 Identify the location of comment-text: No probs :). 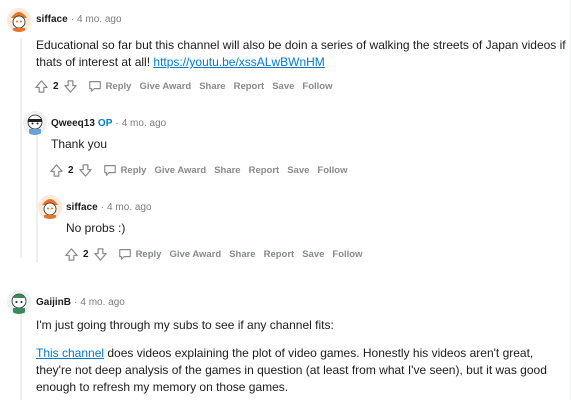
(96, 228).